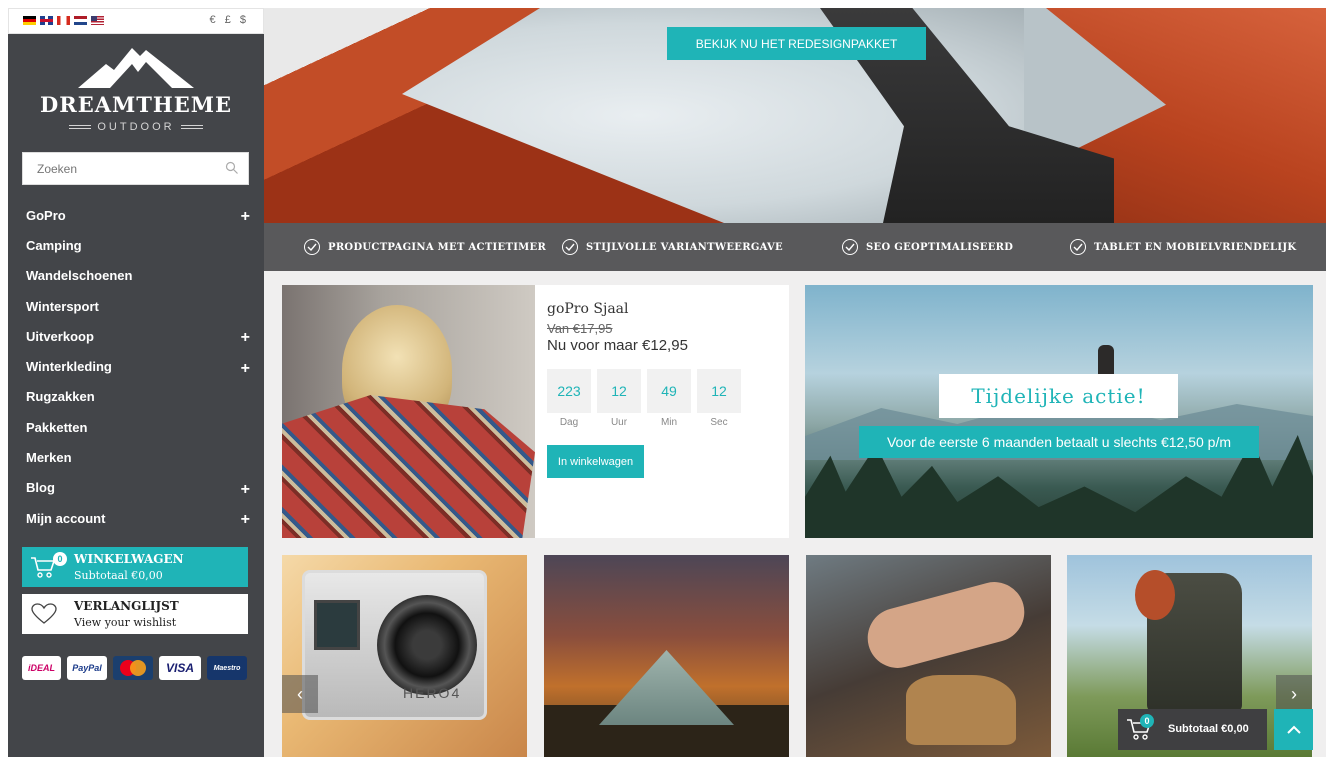  What do you see at coordinates (29, 20) in the screenshot?
I see `flag-de-icon` at bounding box center [29, 20].